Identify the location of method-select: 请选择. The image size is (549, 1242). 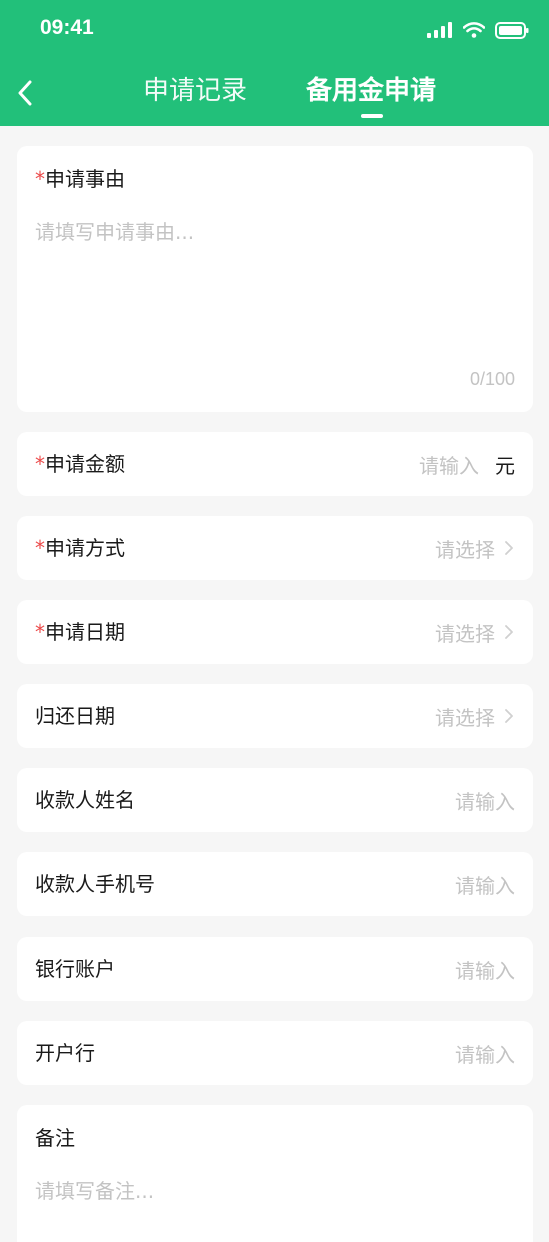
(465, 548).